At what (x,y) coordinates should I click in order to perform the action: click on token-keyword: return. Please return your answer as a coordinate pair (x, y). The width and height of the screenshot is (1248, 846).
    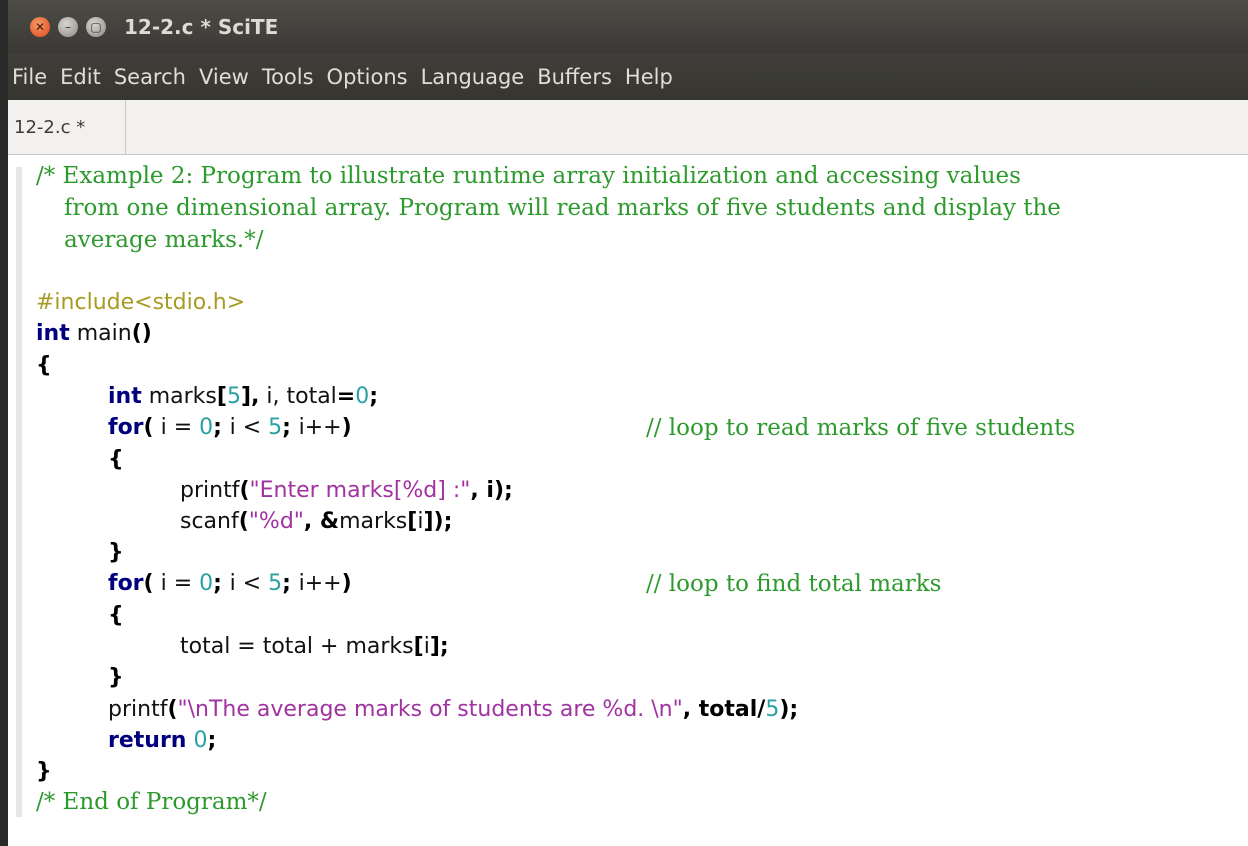
    Looking at the image, I should click on (147, 740).